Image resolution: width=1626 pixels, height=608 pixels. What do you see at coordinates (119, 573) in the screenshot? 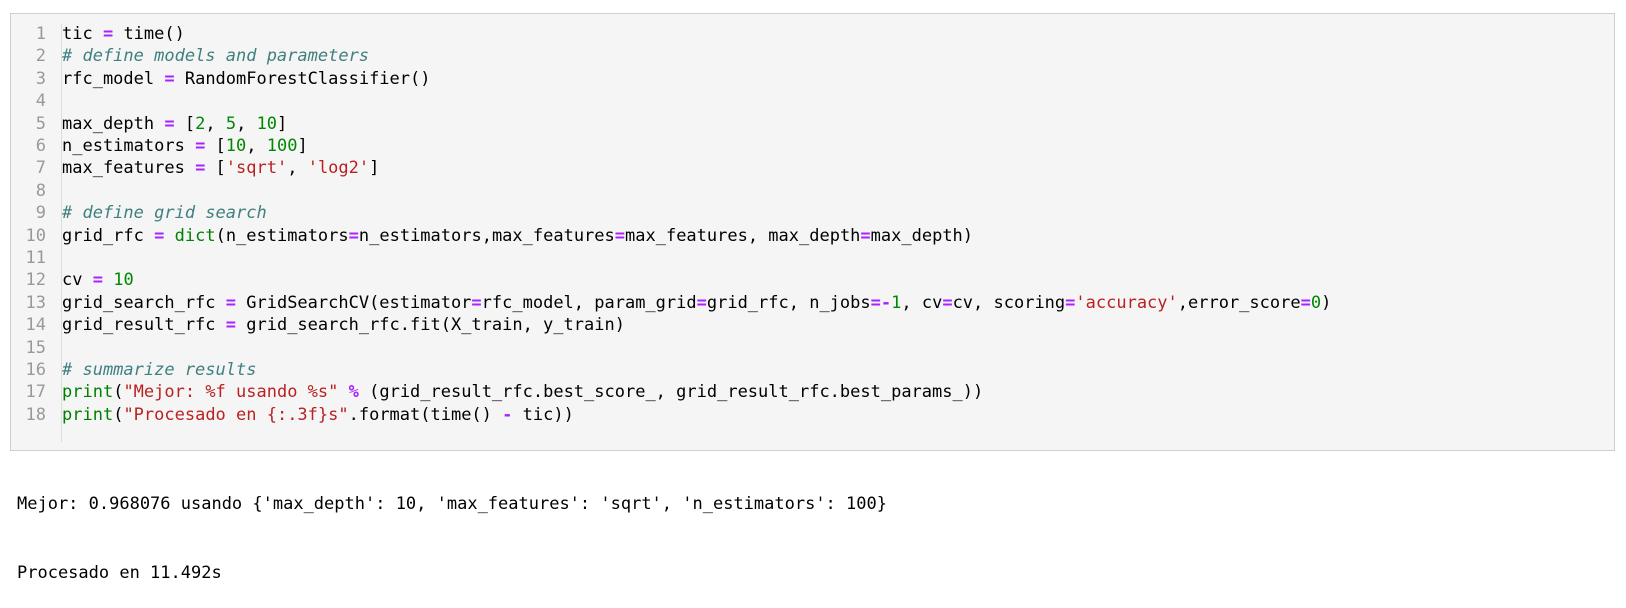
I see `output-line-elapsed-time: Procesado en 11.492s` at bounding box center [119, 573].